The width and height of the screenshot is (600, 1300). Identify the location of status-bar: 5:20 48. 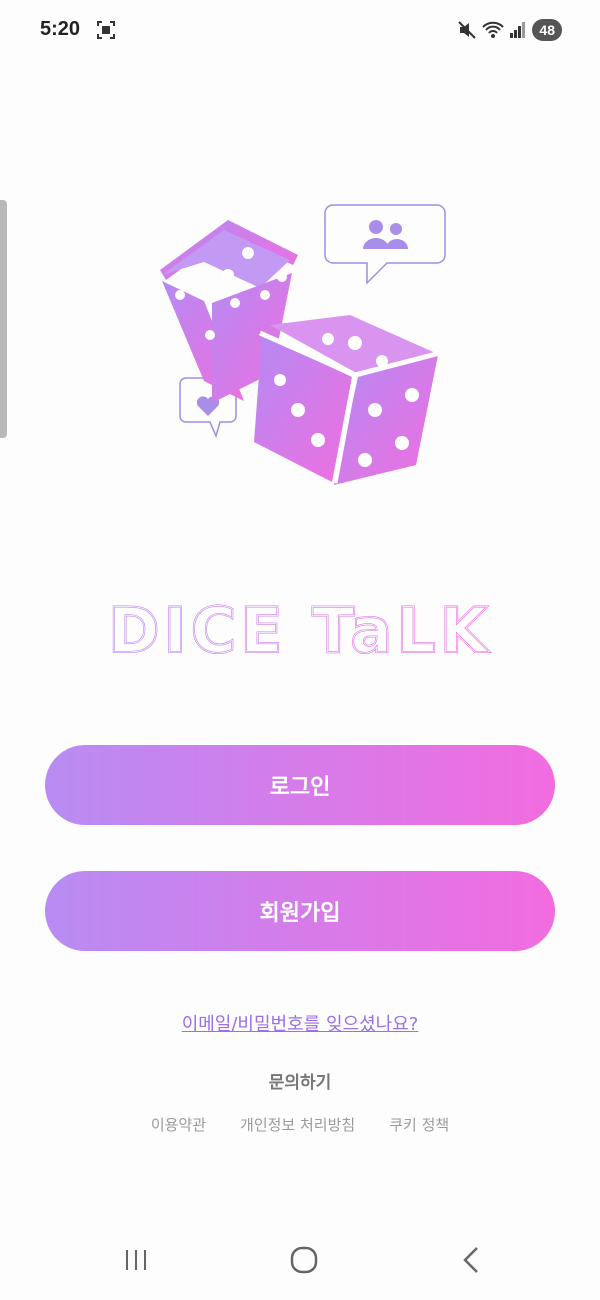
(300, 30).